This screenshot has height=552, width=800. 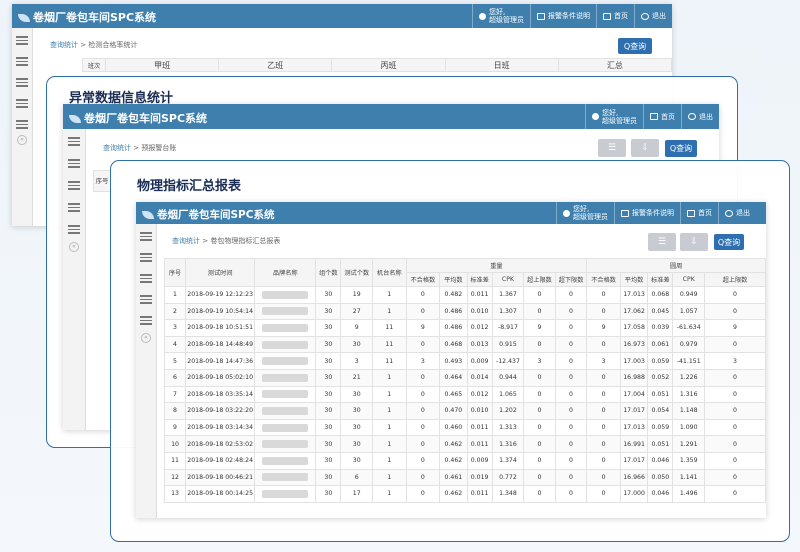 I want to click on cell-weight-cpk: 1.313, so click(x=508, y=427).